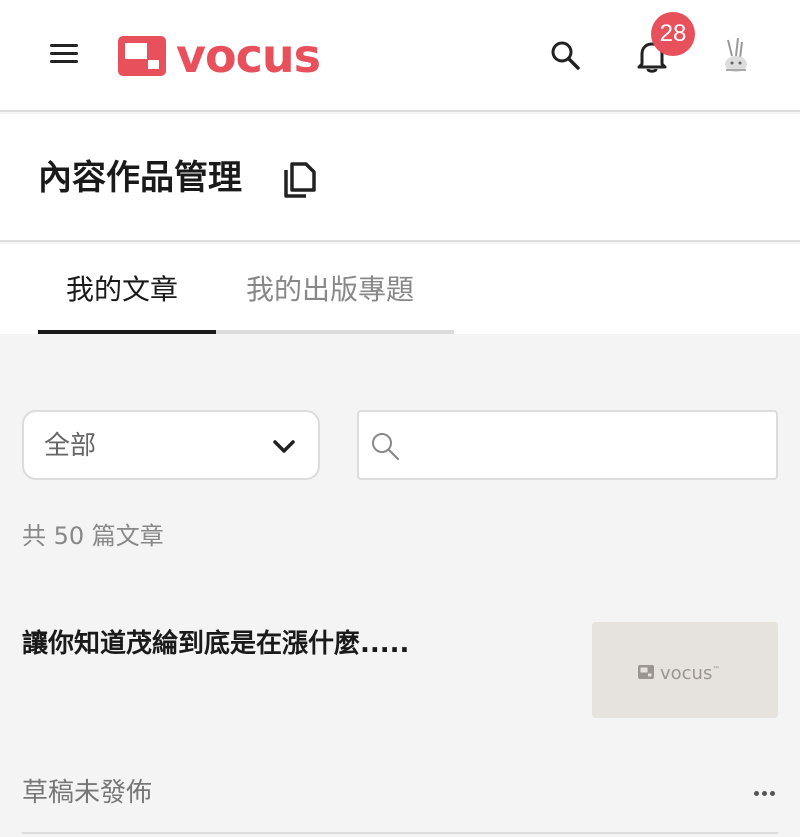 This screenshot has width=800, height=837. I want to click on article-status: 草稿未發佈, so click(87, 793).